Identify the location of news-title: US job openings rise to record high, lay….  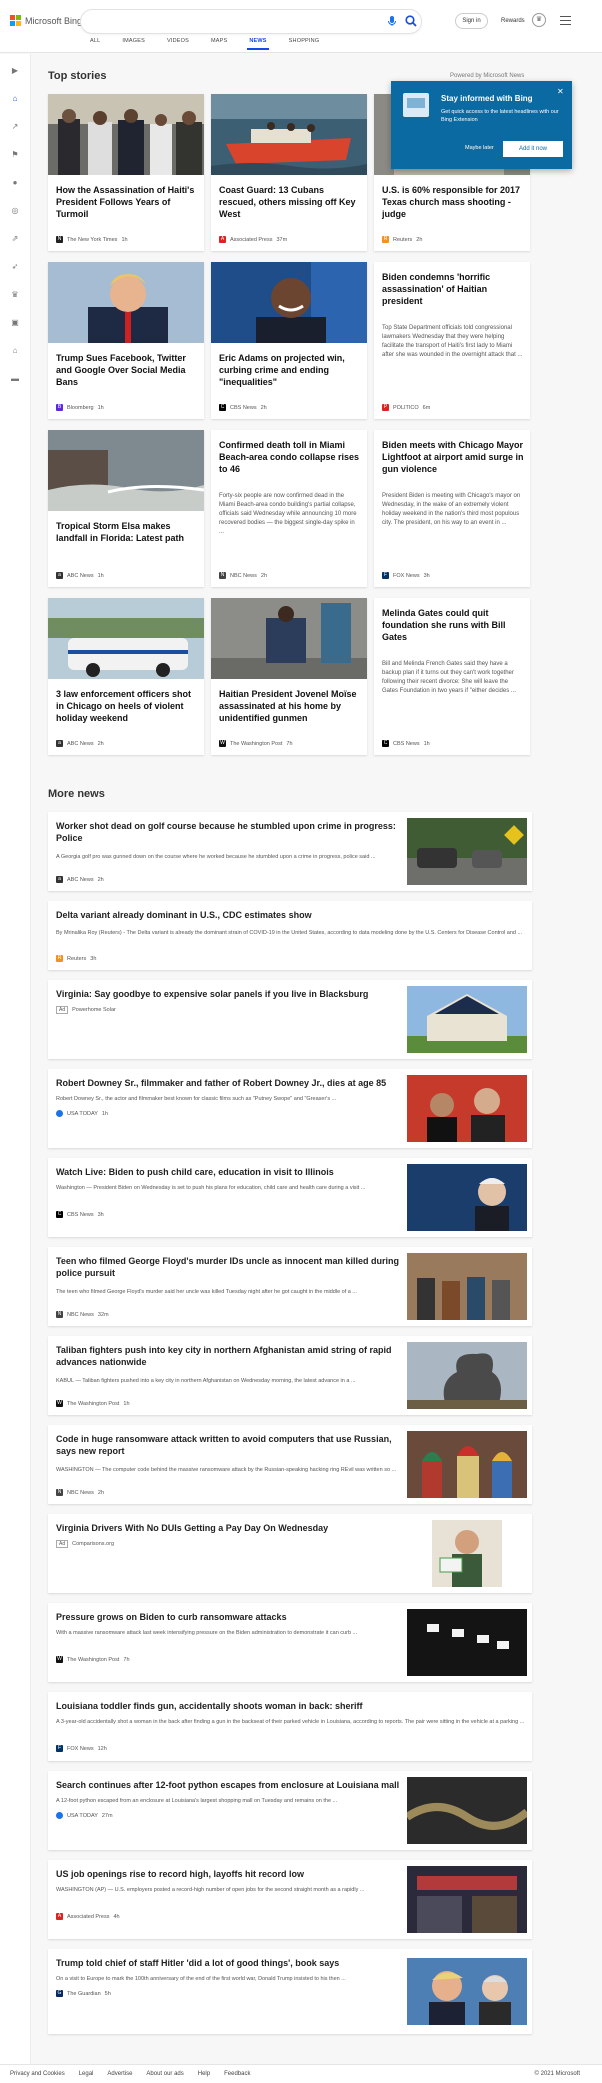
(231, 1874).